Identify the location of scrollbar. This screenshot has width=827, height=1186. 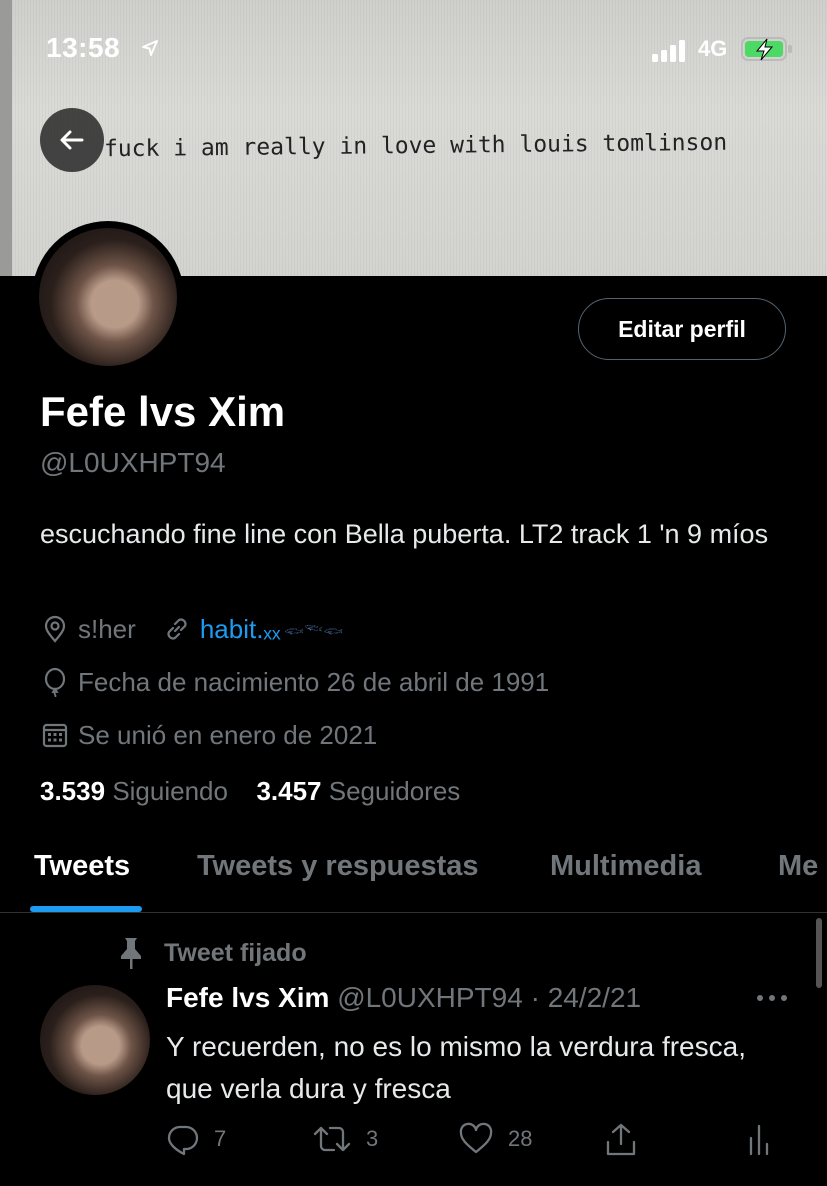
(819, 953).